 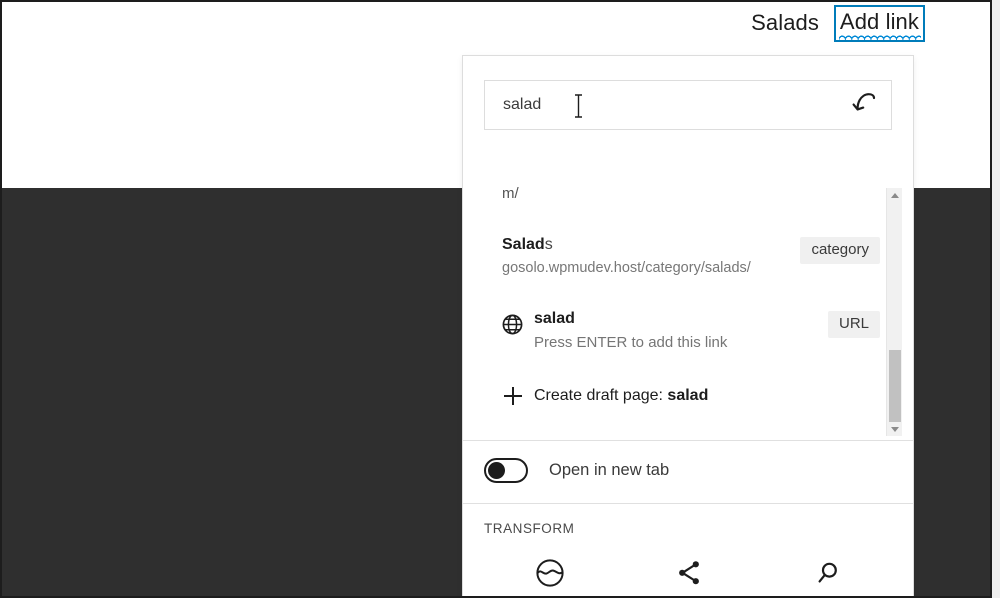 I want to click on globe-icon, so click(x=518, y=327).